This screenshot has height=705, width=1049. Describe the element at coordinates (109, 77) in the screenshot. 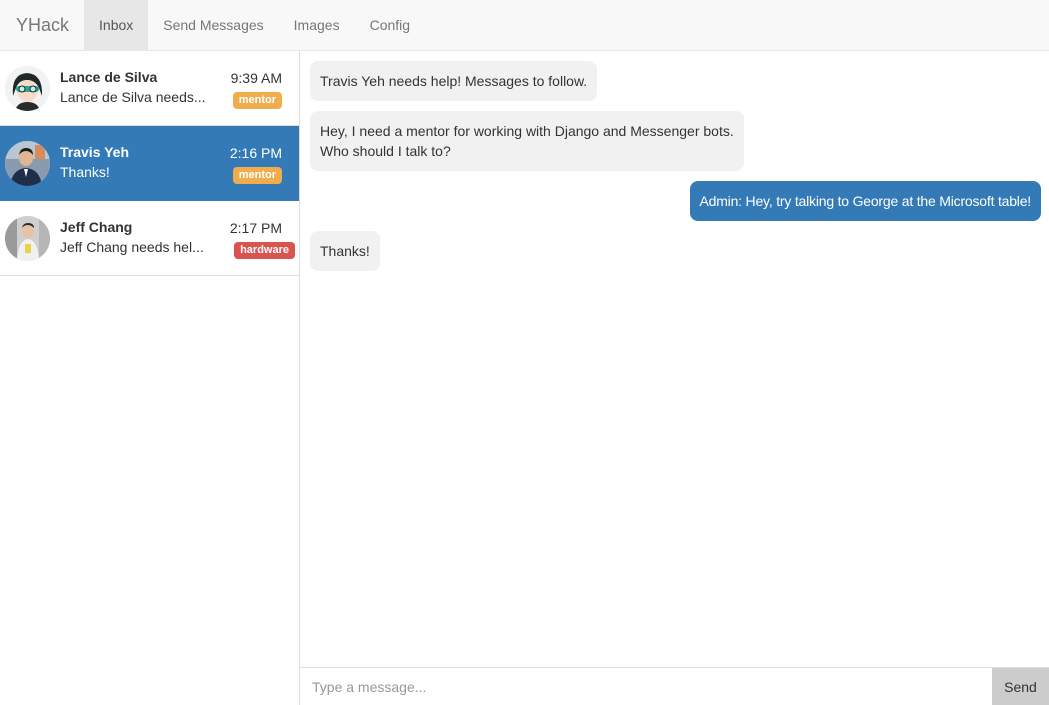

I see `conversation-name: Lance de Silva` at that location.